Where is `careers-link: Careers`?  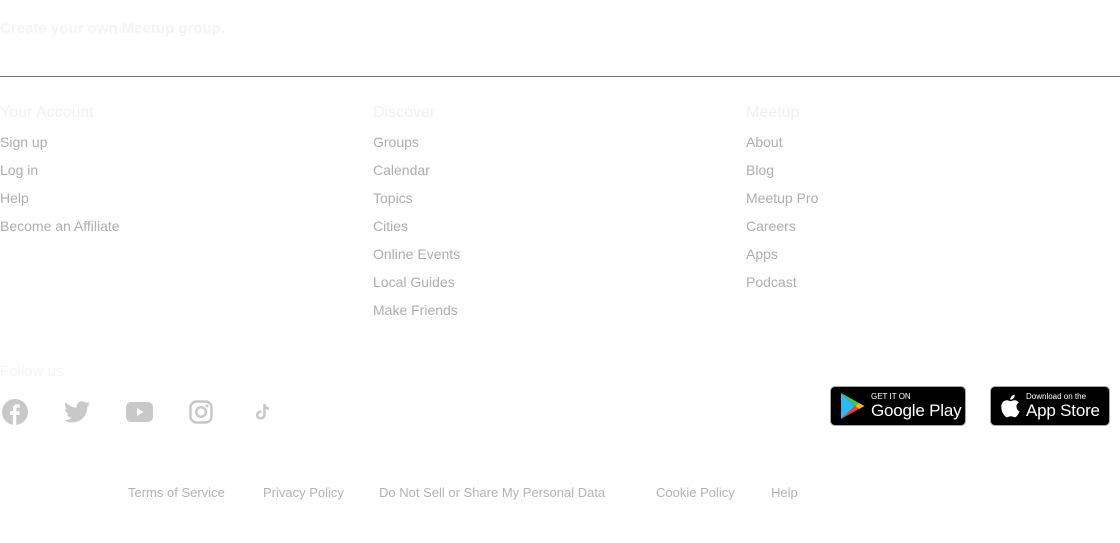
careers-link: Careers is located at coordinates (771, 226).